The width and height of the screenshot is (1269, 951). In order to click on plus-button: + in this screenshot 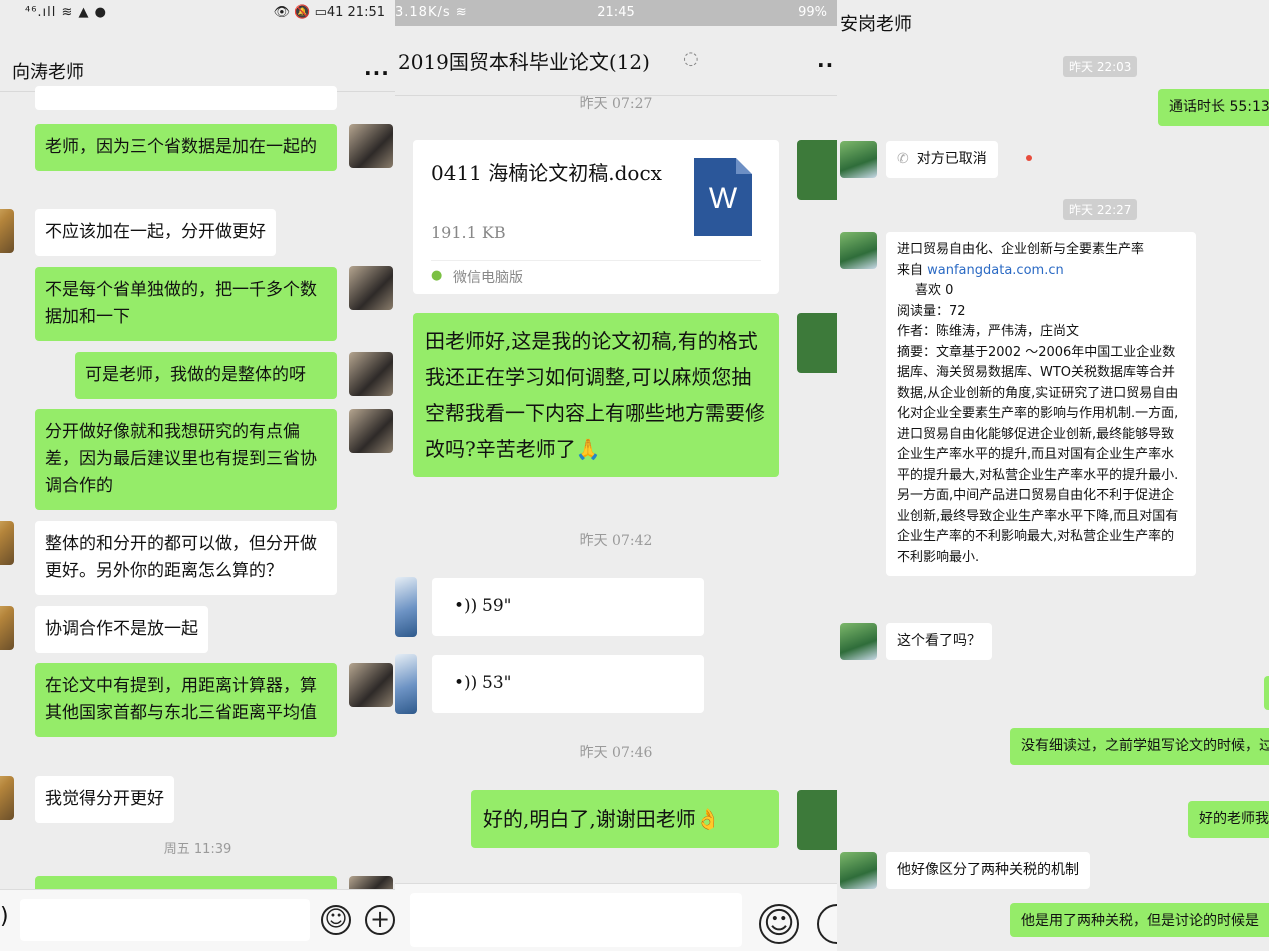, I will do `click(380, 920)`.